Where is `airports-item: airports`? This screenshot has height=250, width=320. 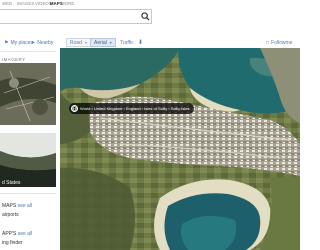 airports-item: airports is located at coordinates (10, 215).